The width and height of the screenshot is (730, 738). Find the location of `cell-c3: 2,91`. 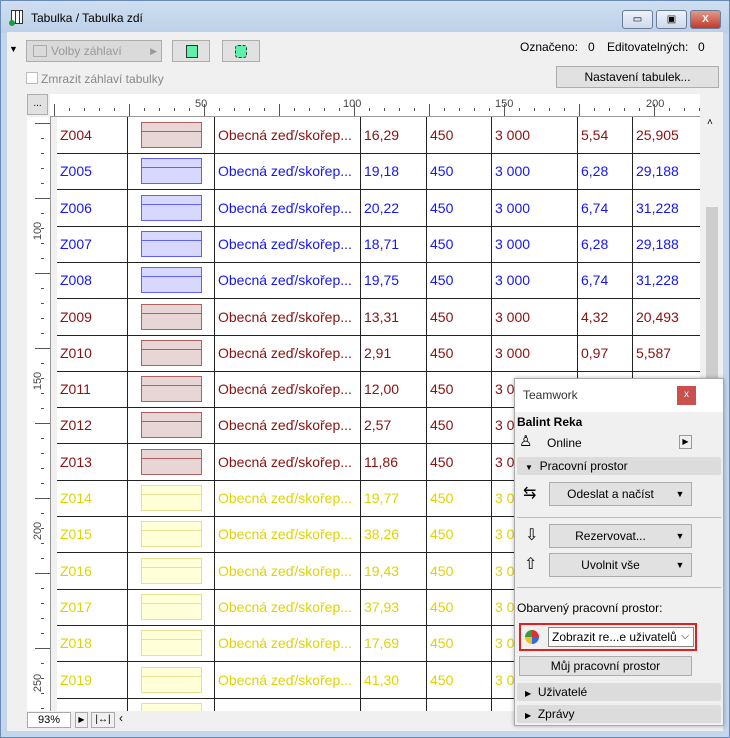

cell-c3: 2,91 is located at coordinates (393, 353).